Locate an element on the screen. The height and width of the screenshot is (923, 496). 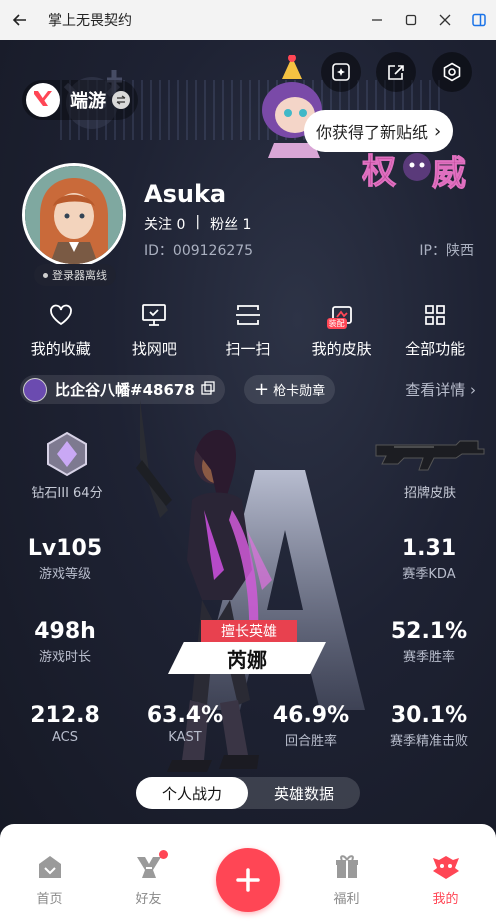
stat-acs-label: ACS is located at coordinates (65, 737).